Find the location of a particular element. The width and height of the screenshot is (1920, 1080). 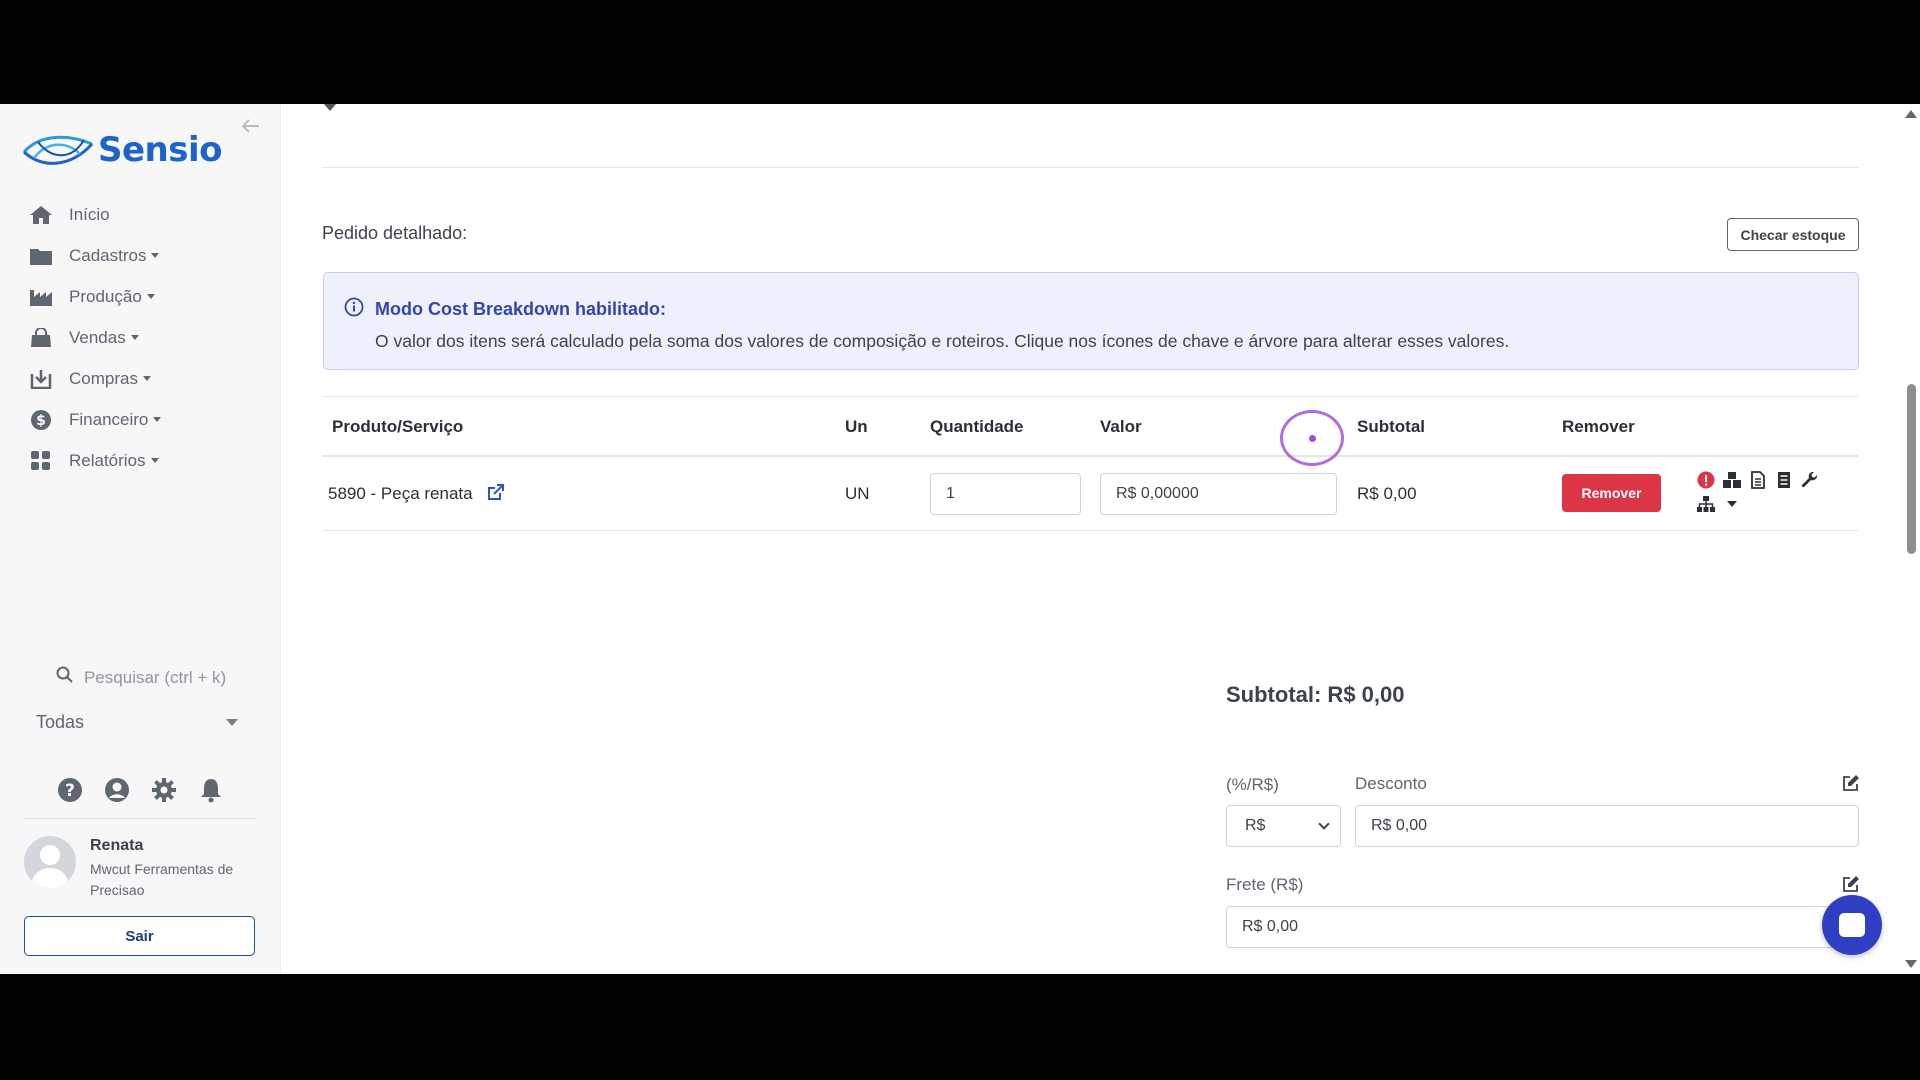

remove-item-button: Remover is located at coordinates (1611, 493).